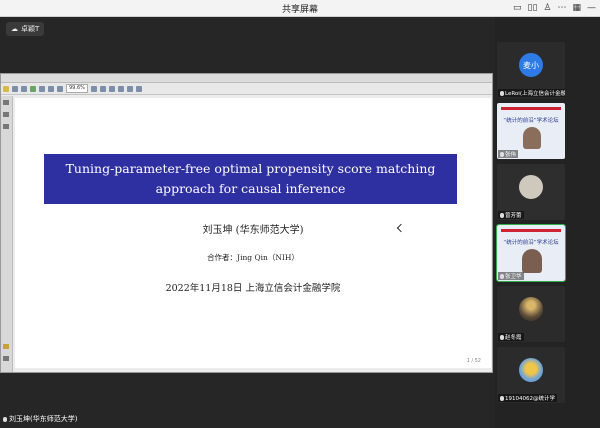 The image size is (600, 428). Describe the element at coordinates (111, 88) in the screenshot. I see `fit-width-icon` at that location.